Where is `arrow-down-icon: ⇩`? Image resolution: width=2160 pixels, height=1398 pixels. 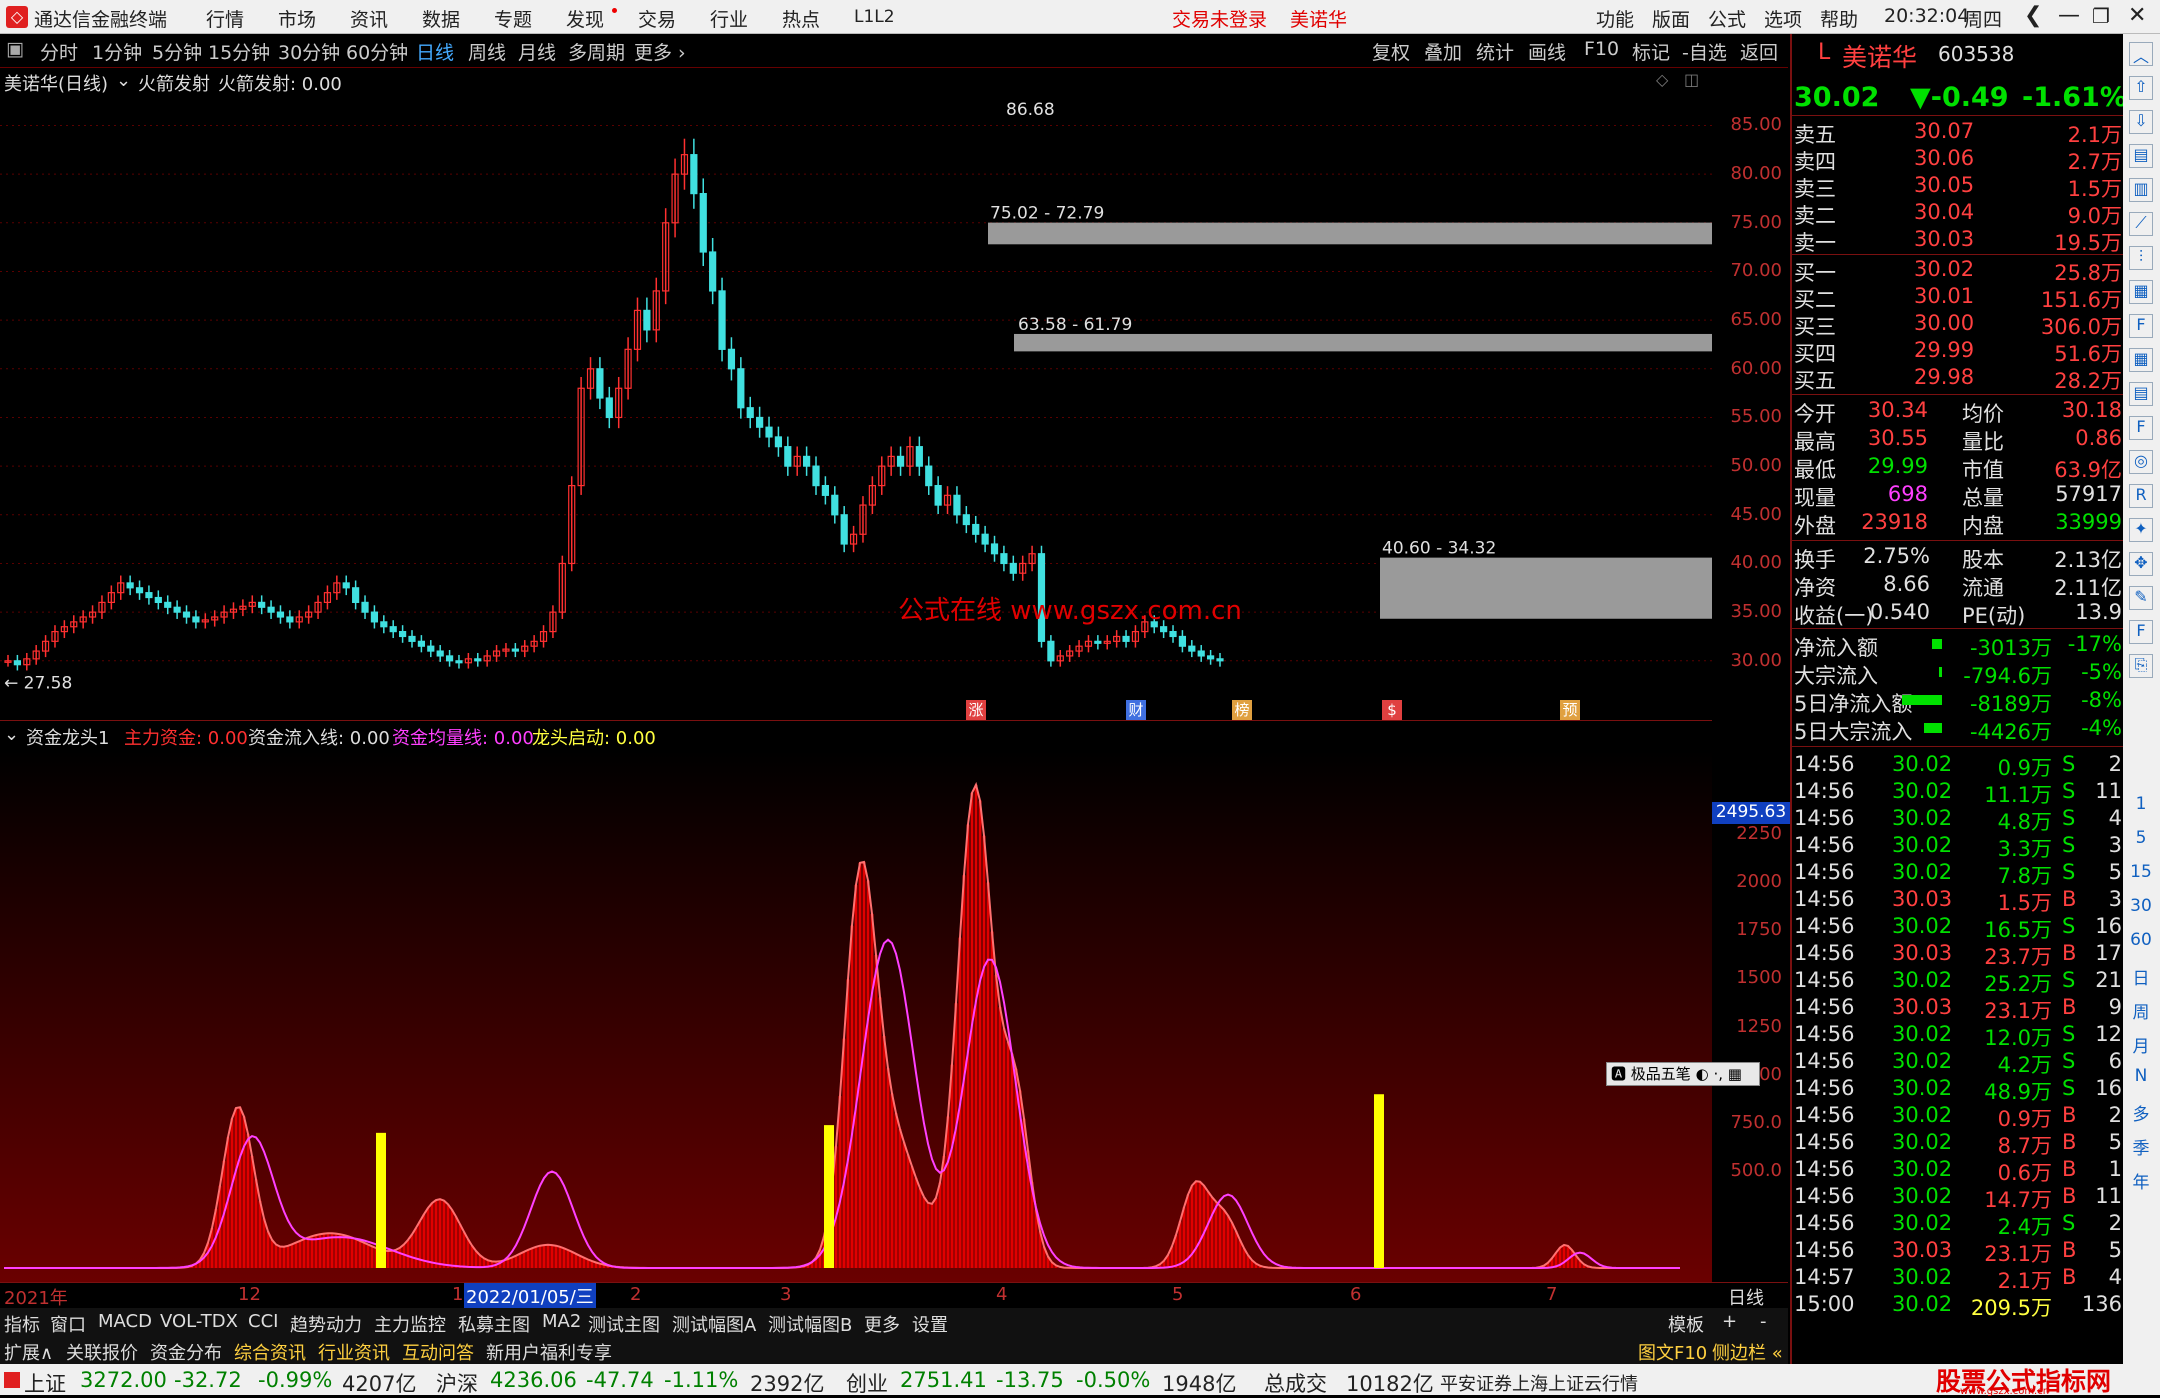 arrow-down-icon: ⇩ is located at coordinates (2141, 122).